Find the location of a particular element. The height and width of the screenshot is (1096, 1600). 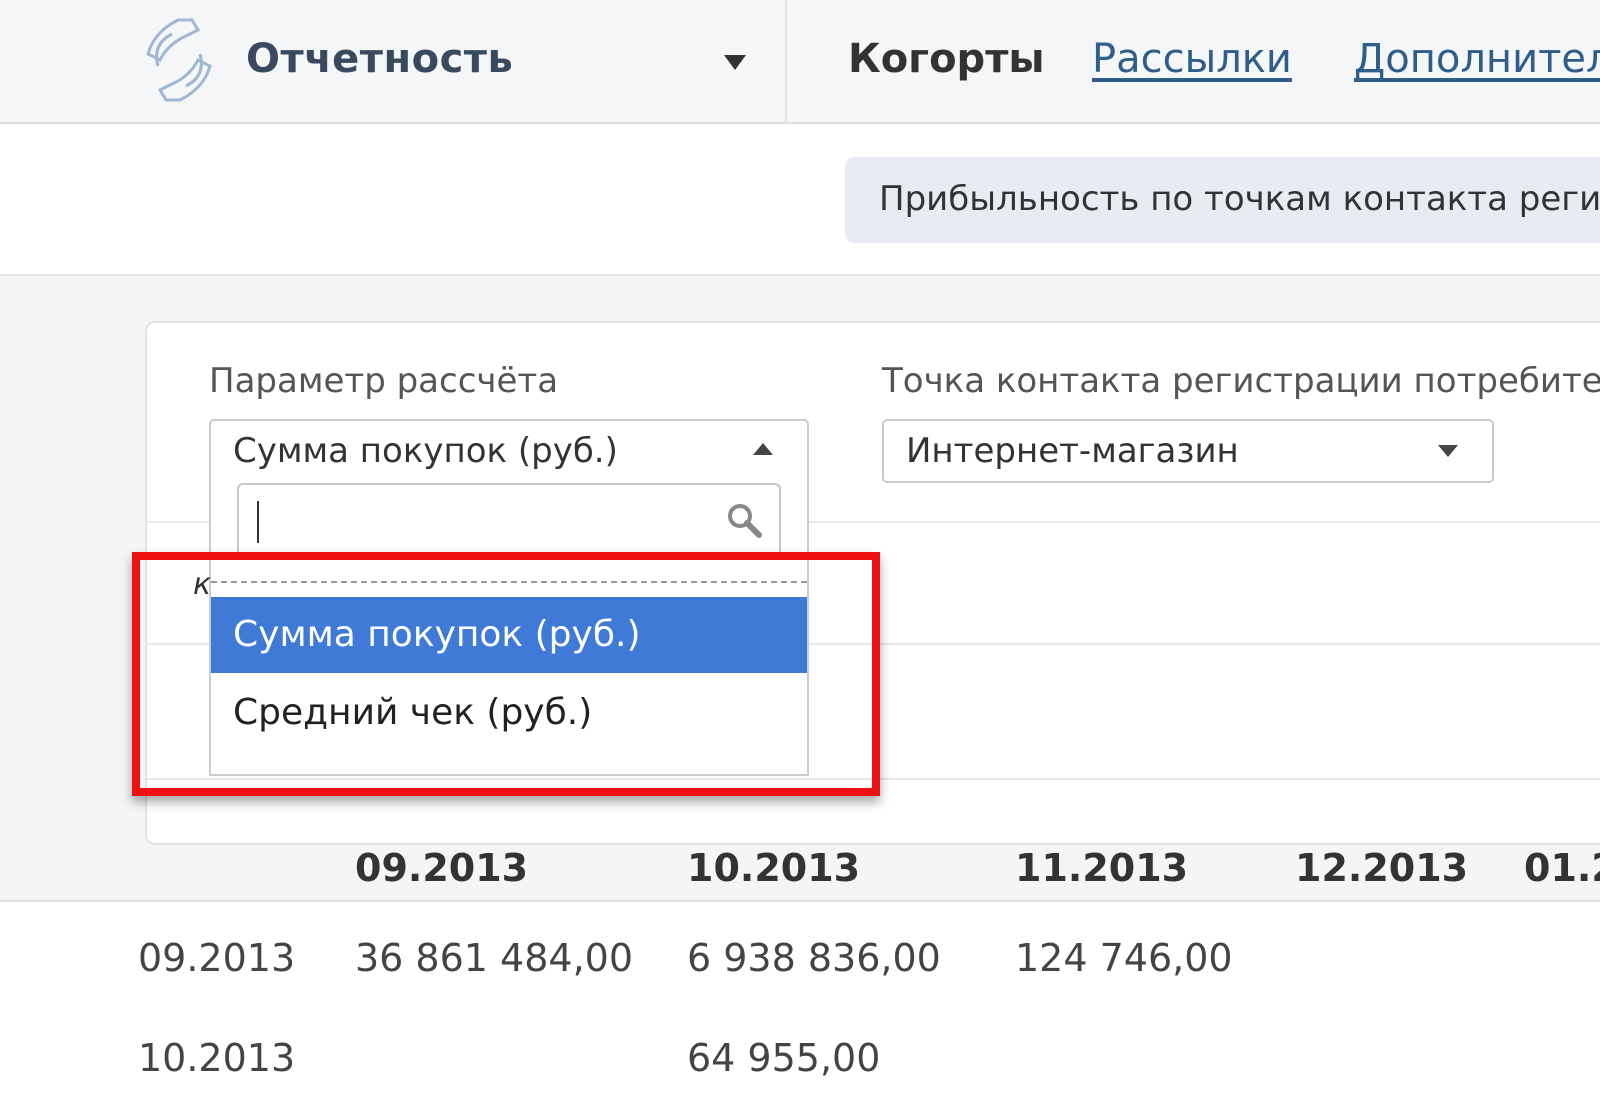

param-select-value: Сумма покупок (руб.) is located at coordinates (425, 451).